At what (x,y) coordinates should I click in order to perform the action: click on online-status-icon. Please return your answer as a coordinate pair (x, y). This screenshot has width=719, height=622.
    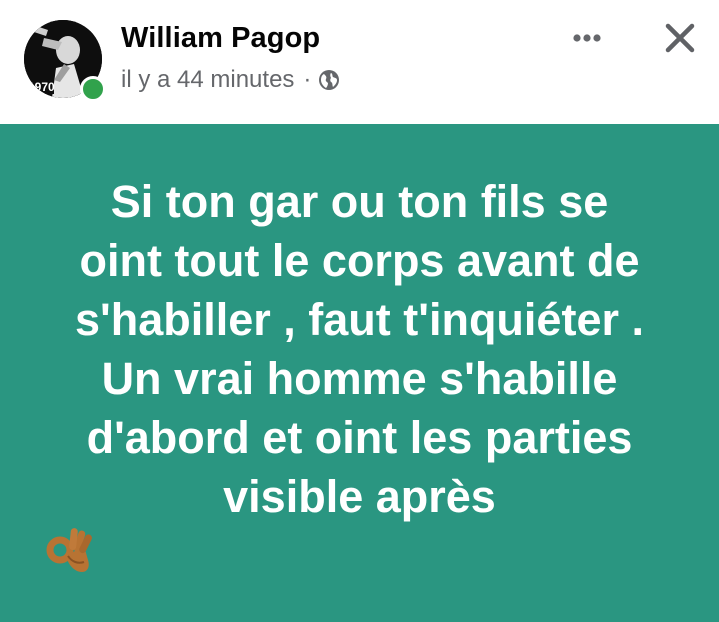
    Looking at the image, I should click on (93, 89).